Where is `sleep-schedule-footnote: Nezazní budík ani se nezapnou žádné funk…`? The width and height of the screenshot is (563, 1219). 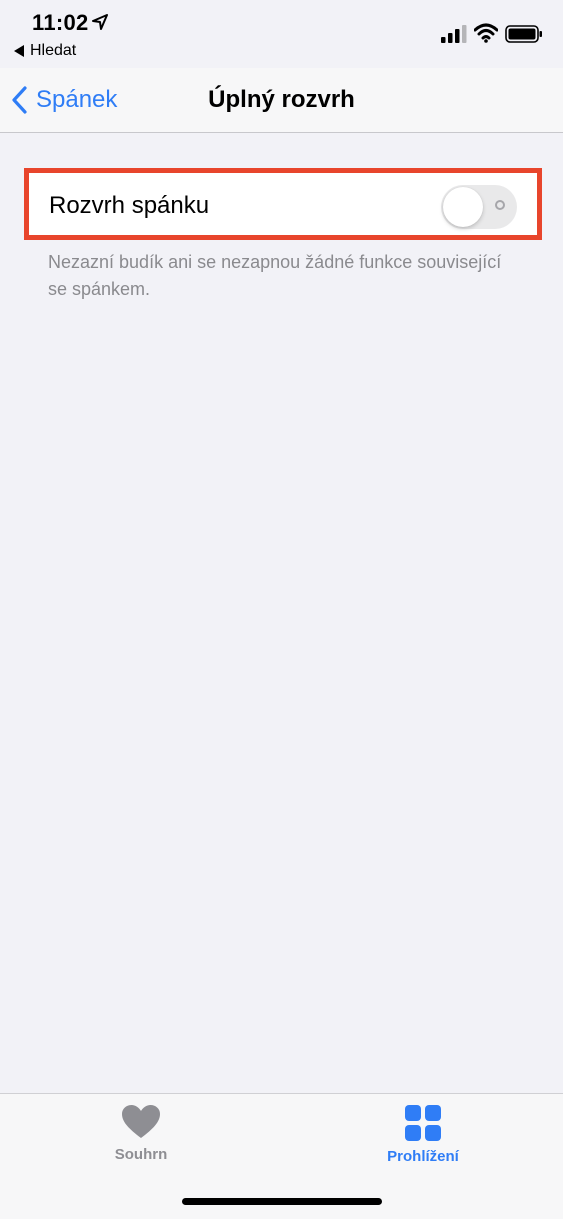 sleep-schedule-footnote: Nezazní budík ani se nezapnou žádné funk… is located at coordinates (275, 275).